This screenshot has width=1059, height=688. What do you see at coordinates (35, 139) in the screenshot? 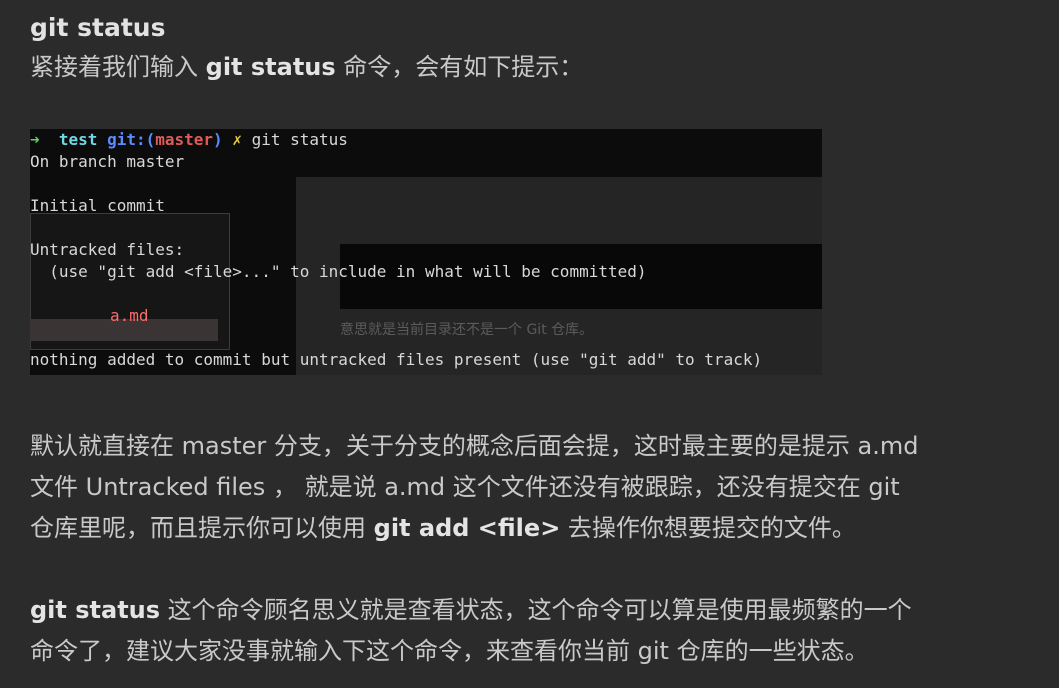
I see `prompt-arrow-icon: ➜` at bounding box center [35, 139].